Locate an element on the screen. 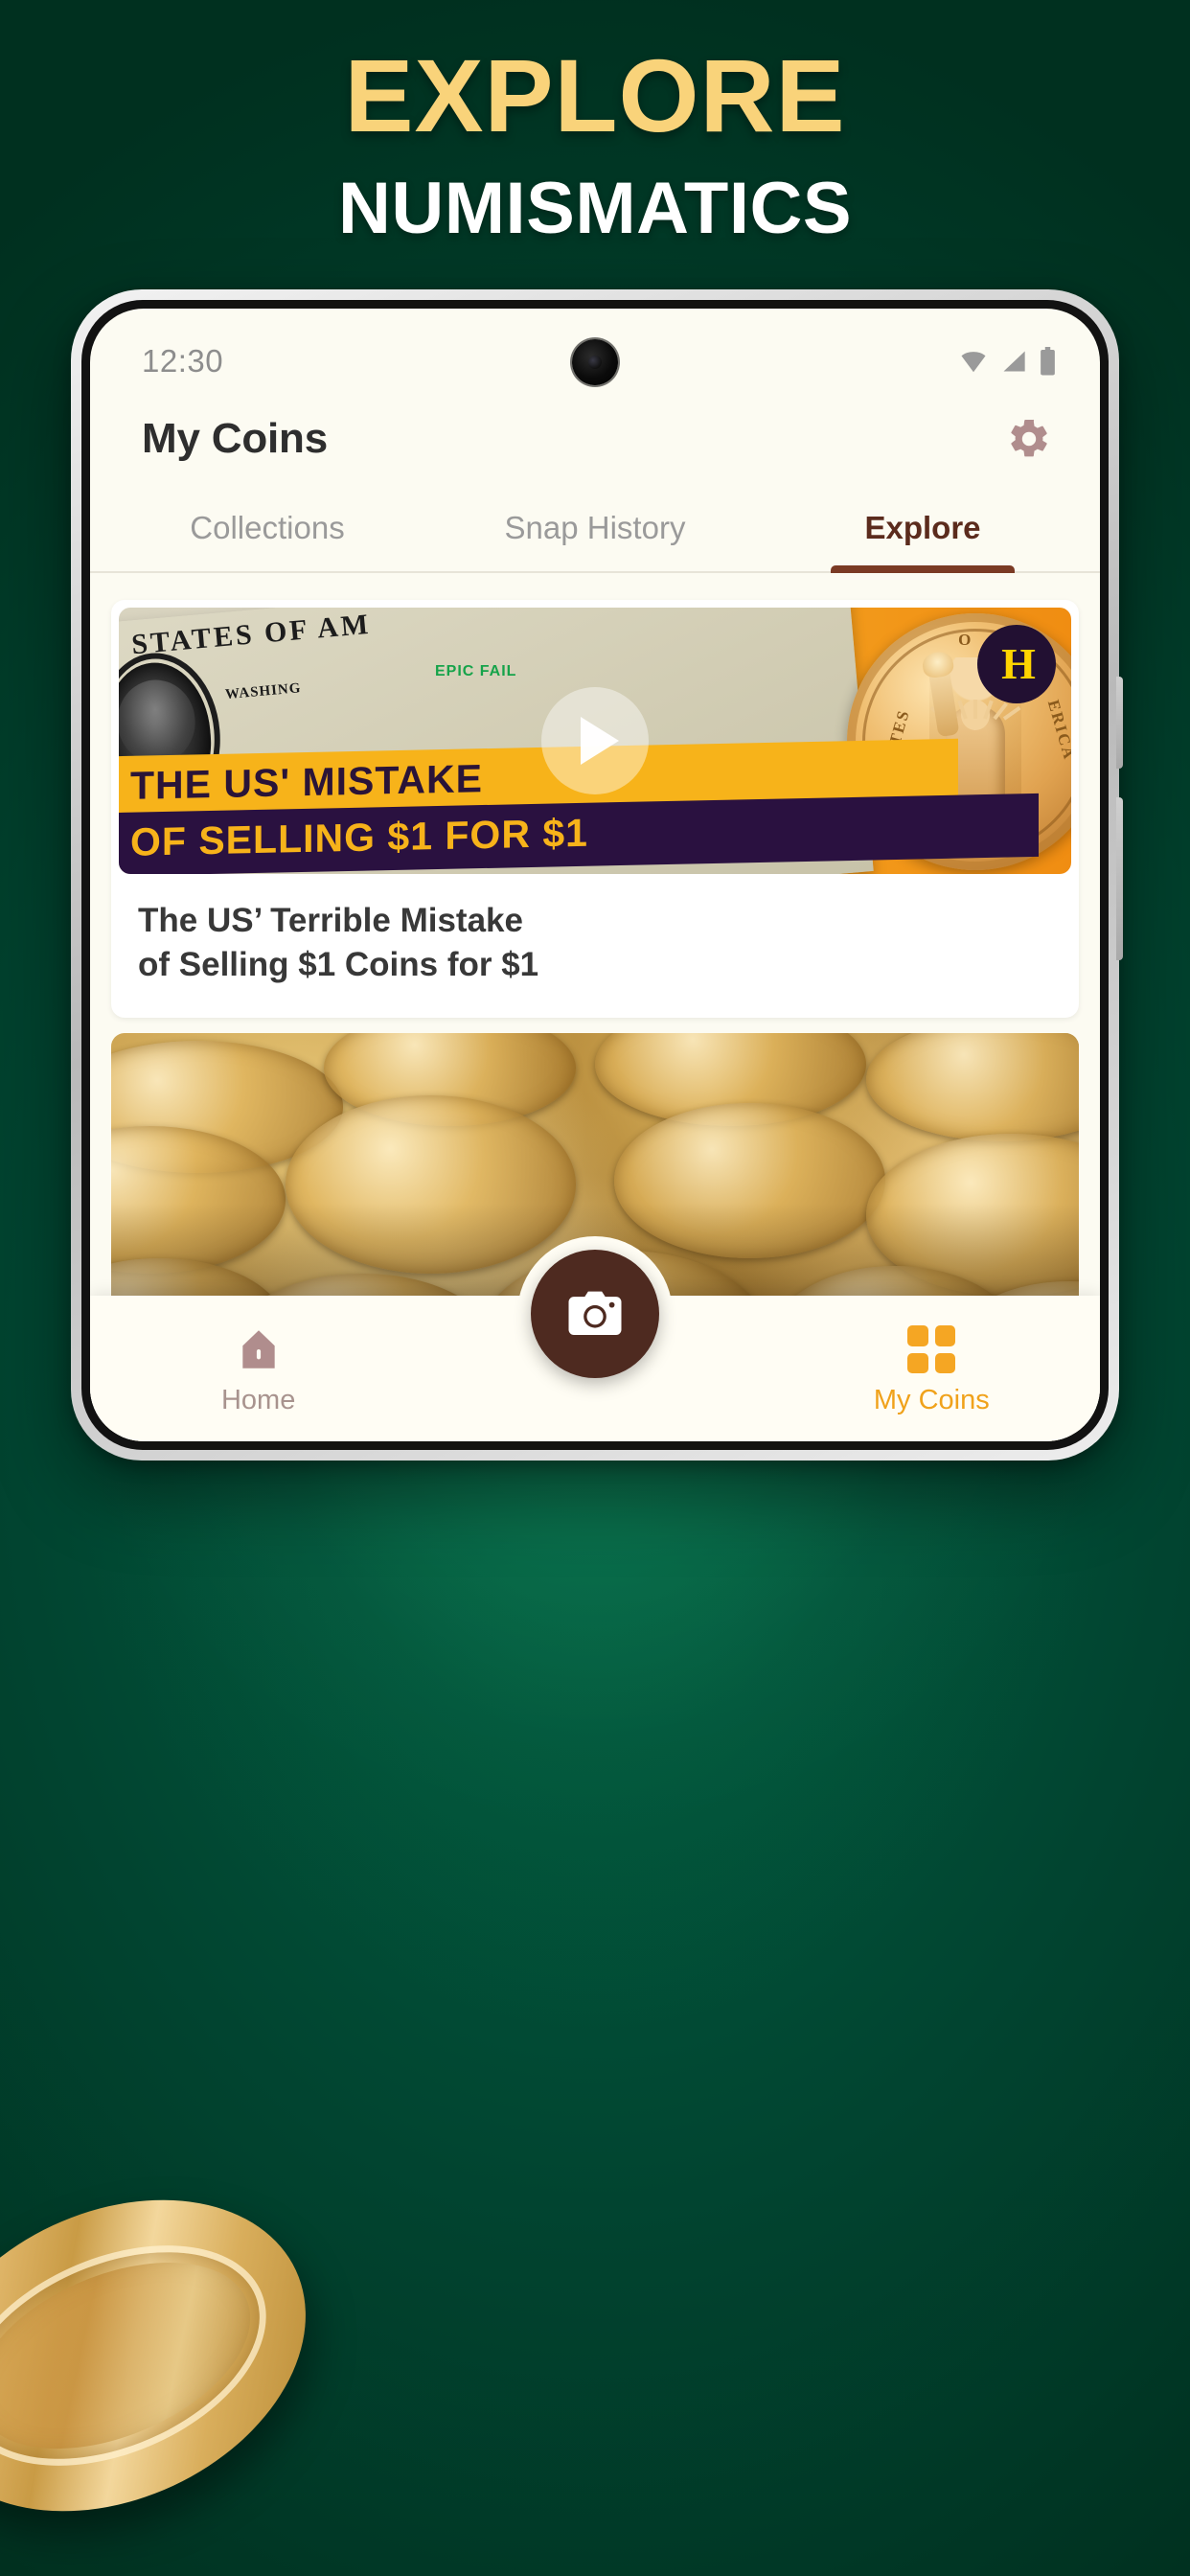 The image size is (1190, 2576). wifi-icon is located at coordinates (974, 362).